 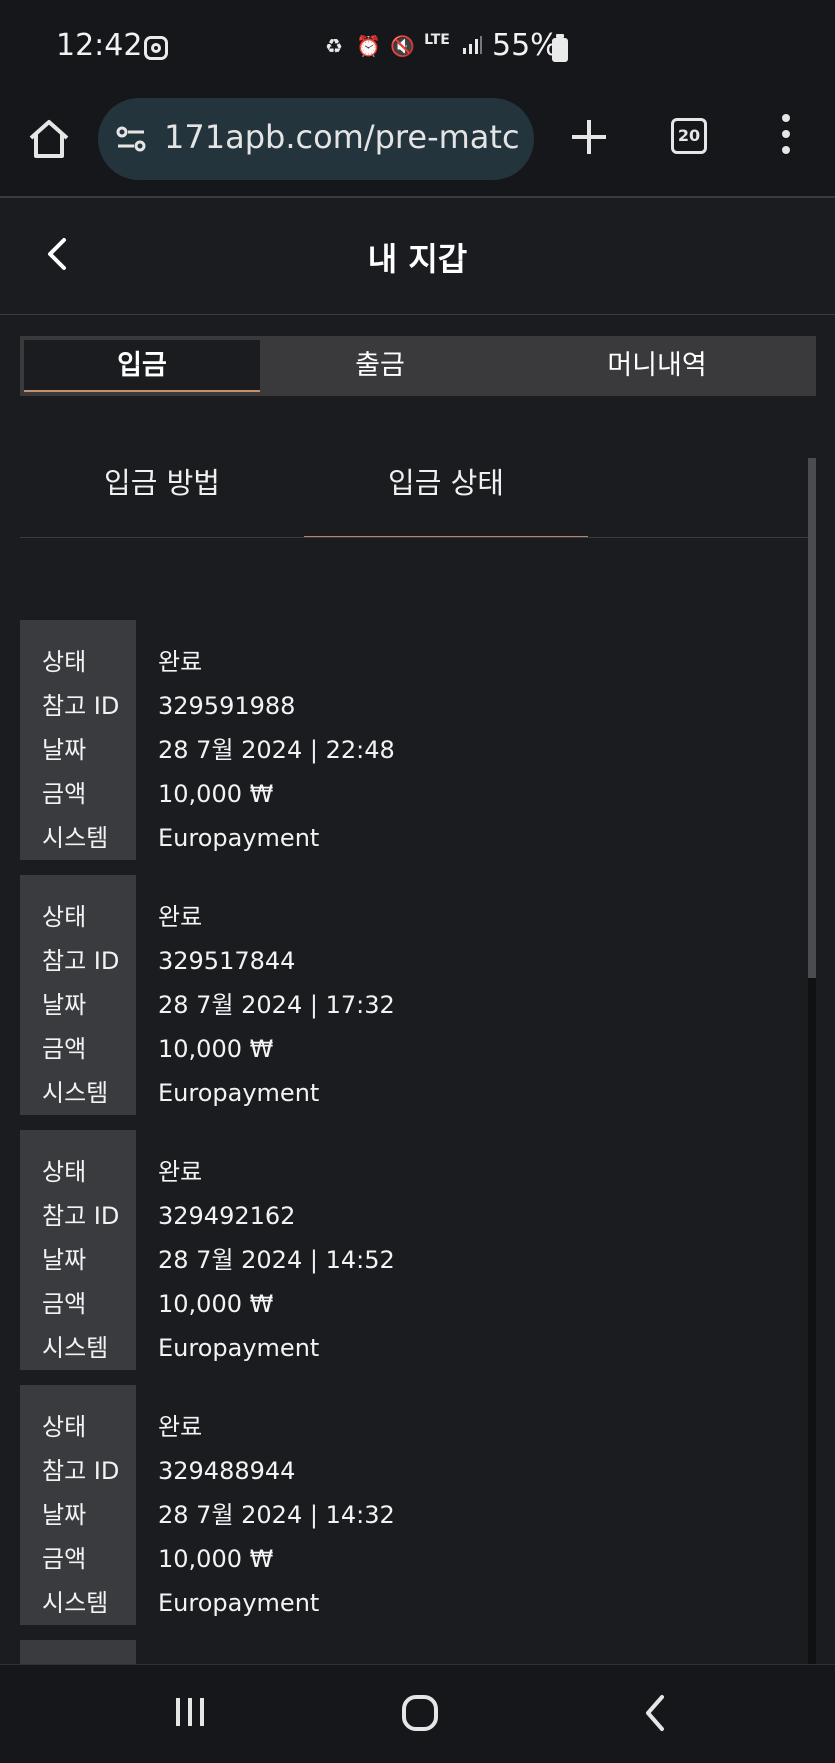 What do you see at coordinates (657, 366) in the screenshot?
I see `tab-money-history: 머니내역` at bounding box center [657, 366].